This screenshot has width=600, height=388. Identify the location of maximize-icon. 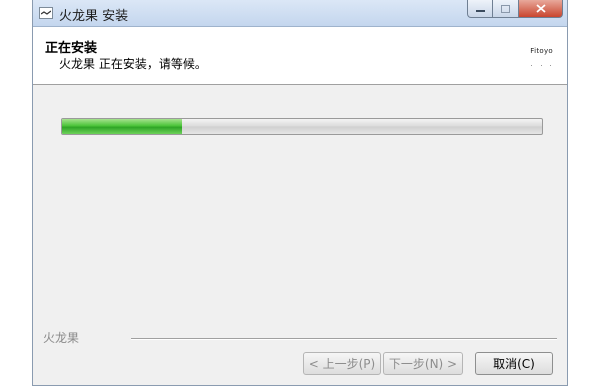
(505, 8).